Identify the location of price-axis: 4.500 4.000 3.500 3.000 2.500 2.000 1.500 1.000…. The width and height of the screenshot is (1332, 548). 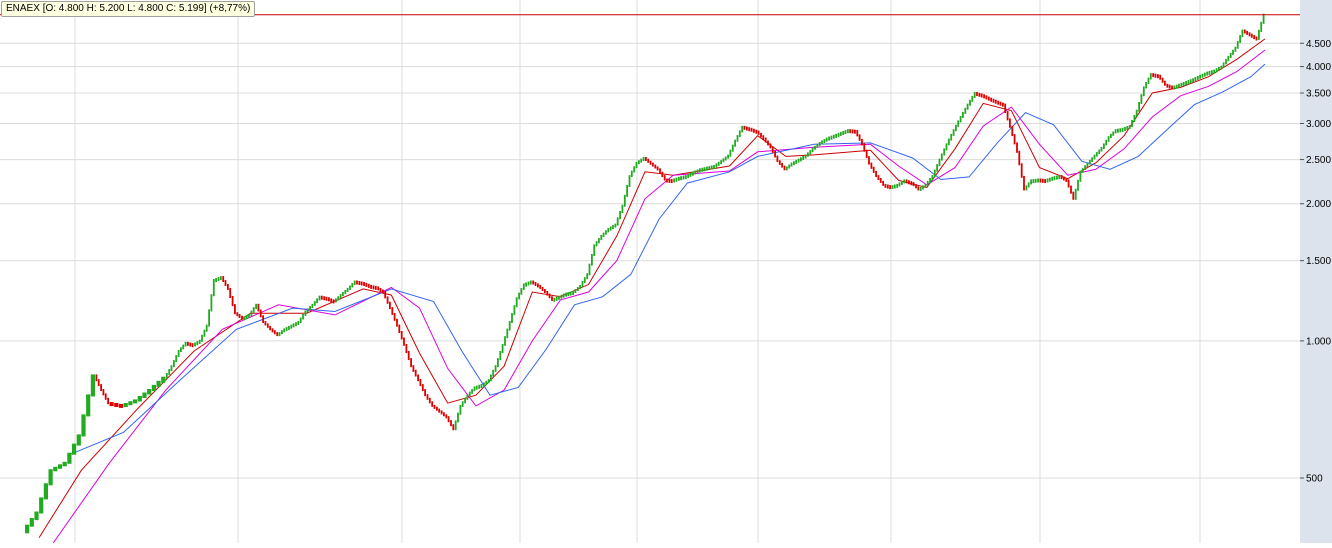
(1316, 271).